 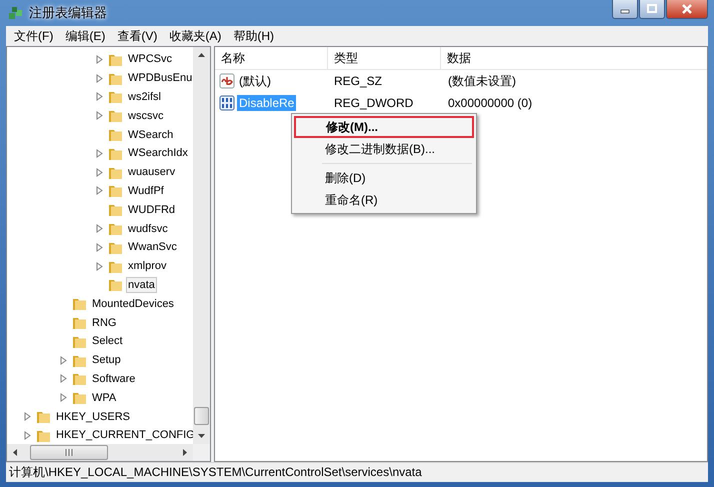 I want to click on value-name: (默认), so click(x=255, y=81).